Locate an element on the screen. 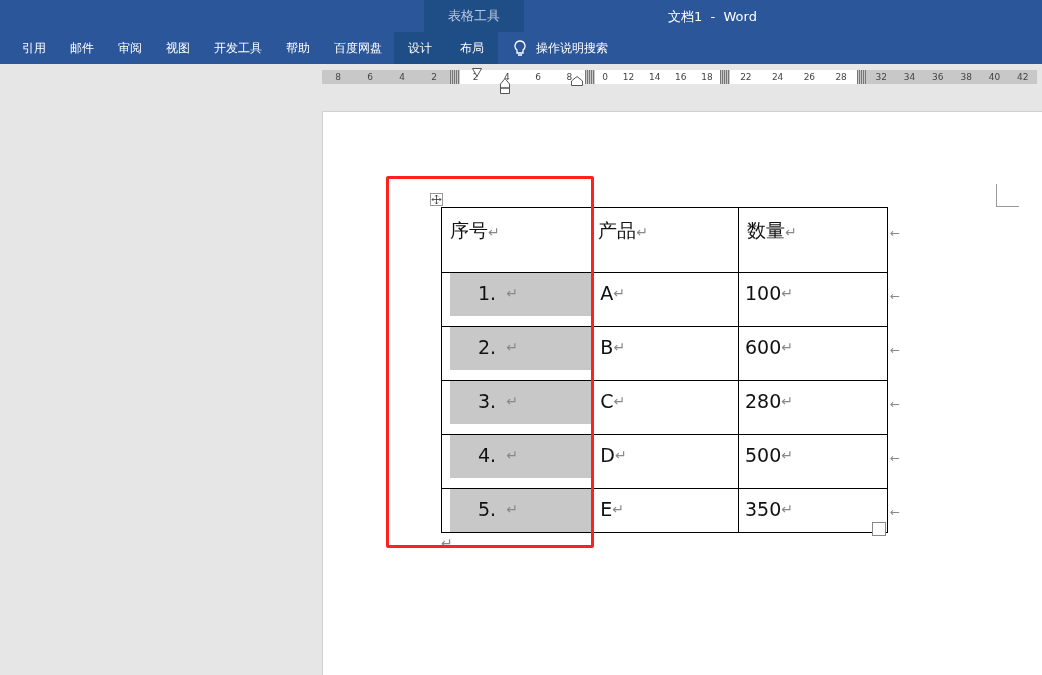 Image resolution: width=1042 pixels, height=675 pixels. ruler-number: 28 is located at coordinates (841, 77).